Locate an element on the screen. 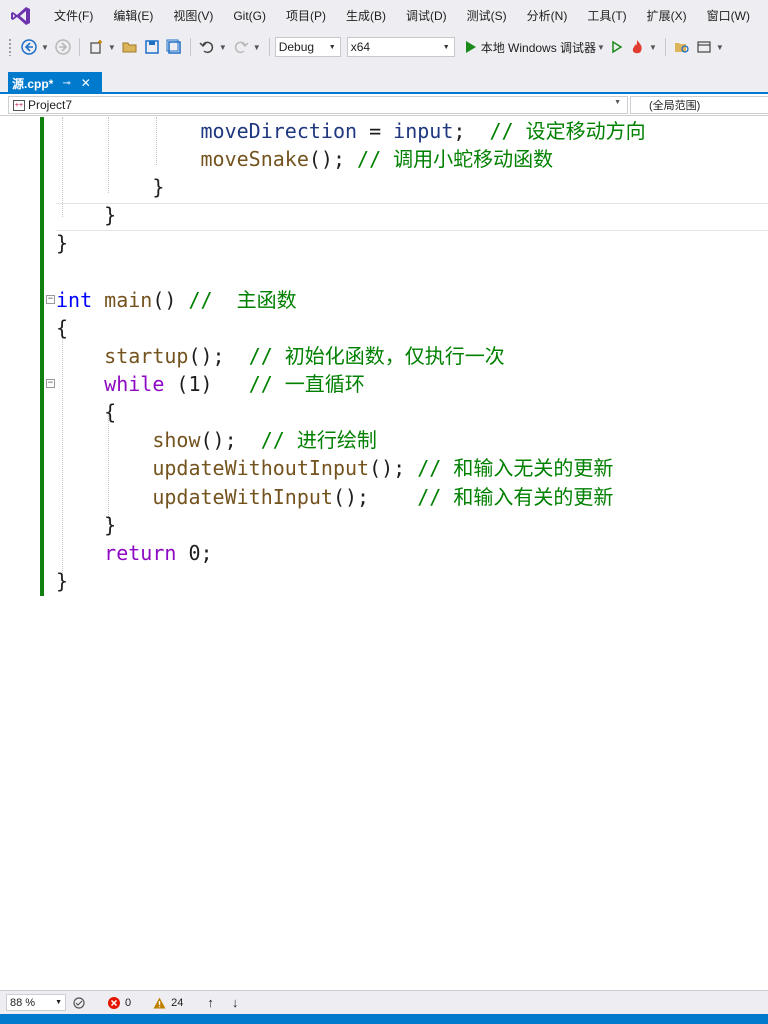 The height and width of the screenshot is (1024, 768). menu-build: 生成(B) is located at coordinates (366, 16).